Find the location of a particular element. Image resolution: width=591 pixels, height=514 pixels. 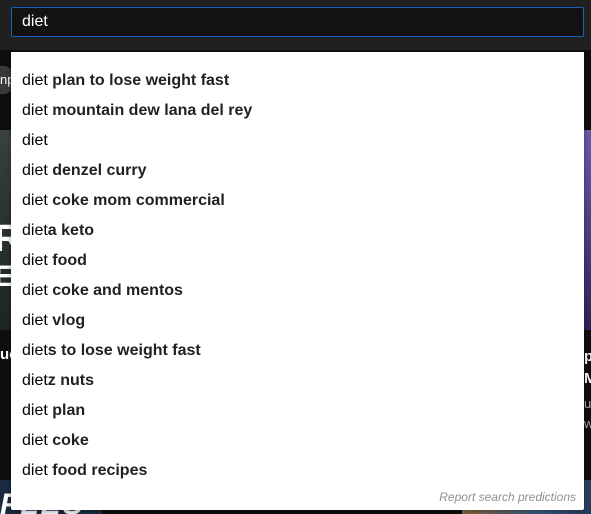

suggestion-item: diet plan is located at coordinates (297, 411).